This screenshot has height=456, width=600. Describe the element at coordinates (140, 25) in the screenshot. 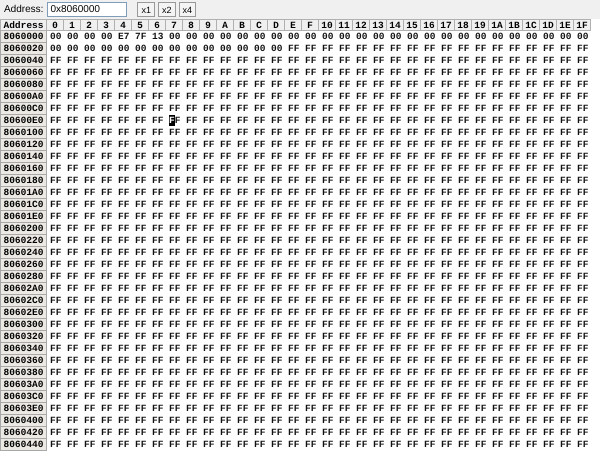

I see `column-header: 5` at that location.